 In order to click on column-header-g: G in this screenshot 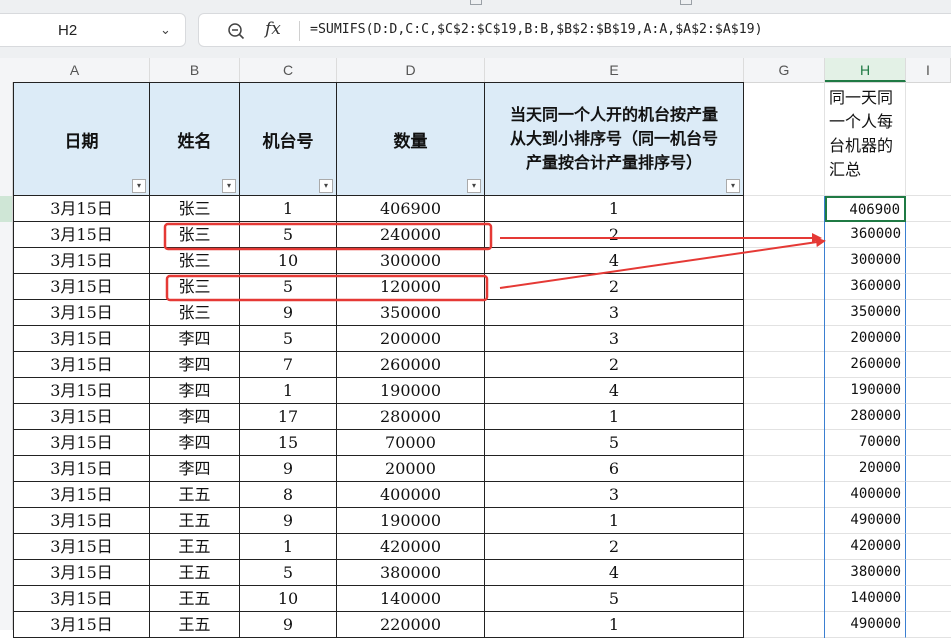, I will do `click(784, 70)`.